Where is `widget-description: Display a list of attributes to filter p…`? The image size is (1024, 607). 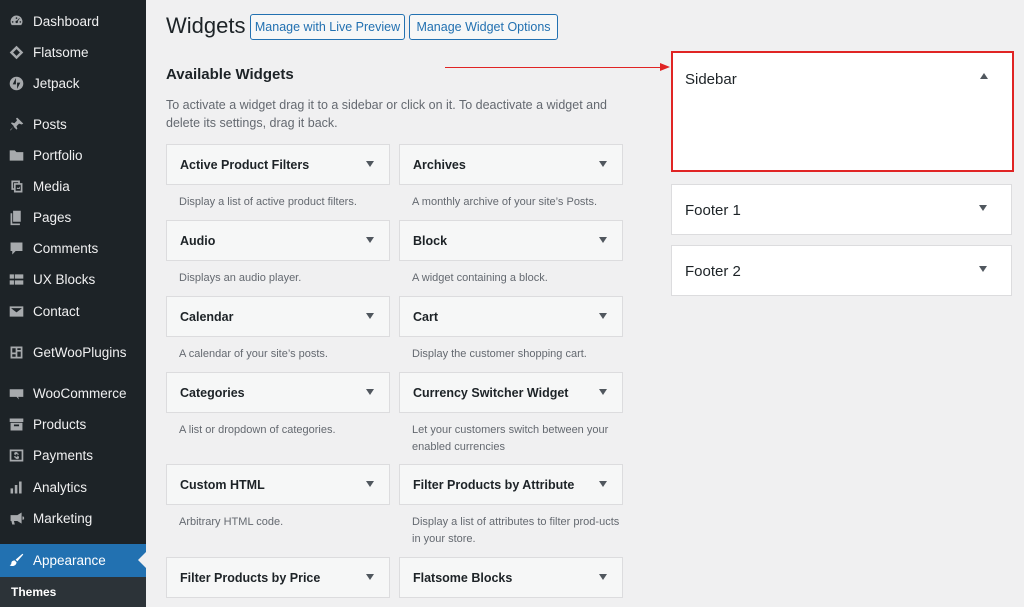 widget-description: Display a list of attributes to filter p… is located at coordinates (516, 530).